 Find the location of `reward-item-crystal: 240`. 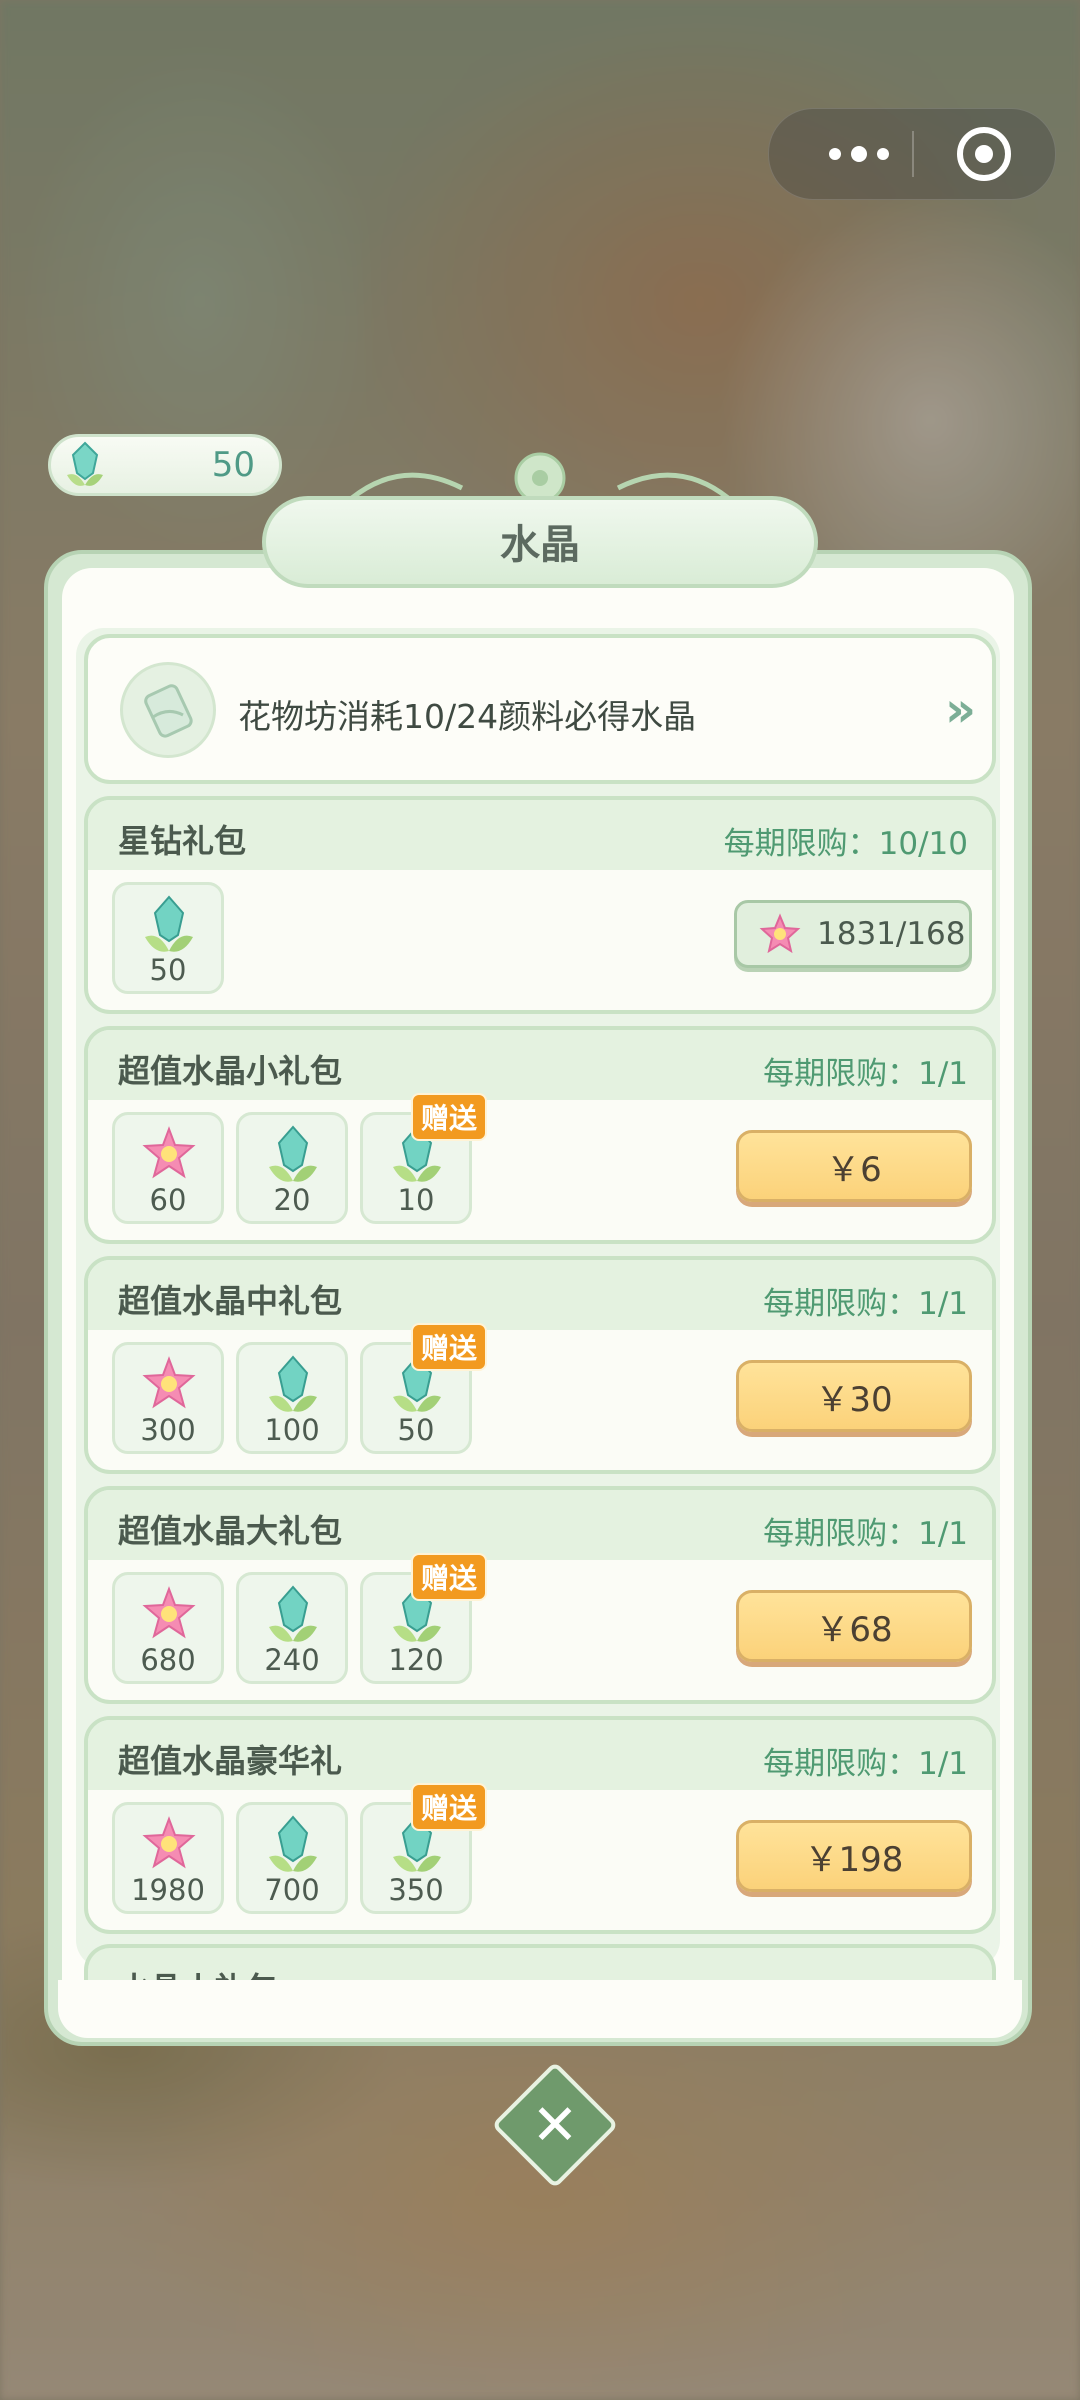

reward-item-crystal: 240 is located at coordinates (292, 1628).